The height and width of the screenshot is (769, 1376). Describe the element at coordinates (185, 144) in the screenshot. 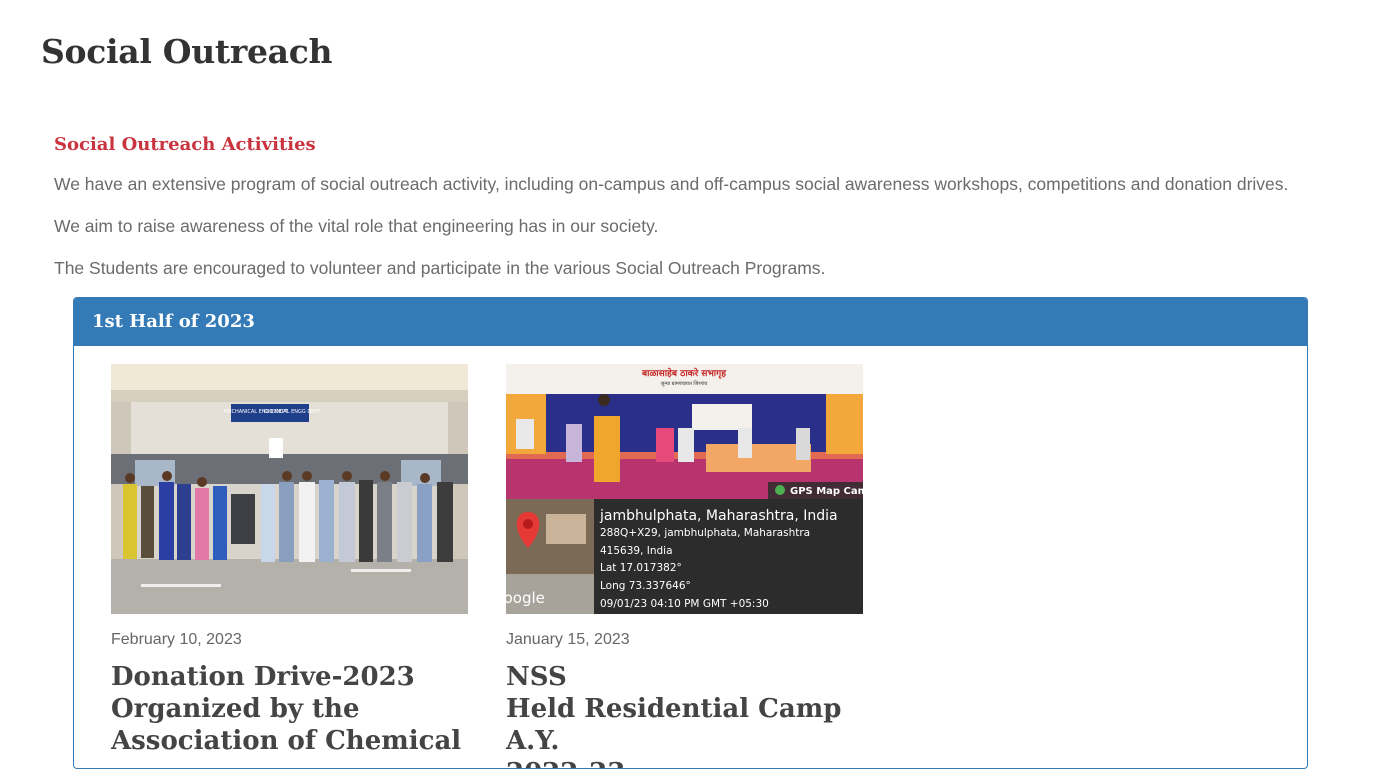

I see `section-title: Social Outreach Activities` at that location.